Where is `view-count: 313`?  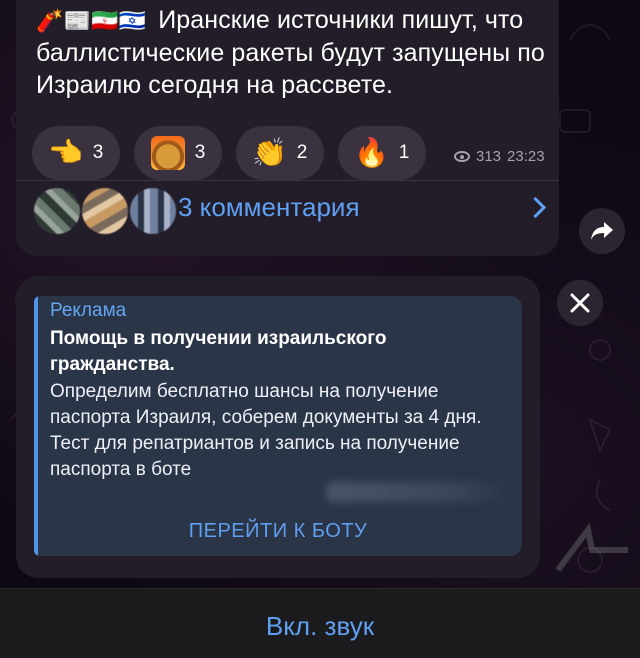 view-count: 313 is located at coordinates (489, 156).